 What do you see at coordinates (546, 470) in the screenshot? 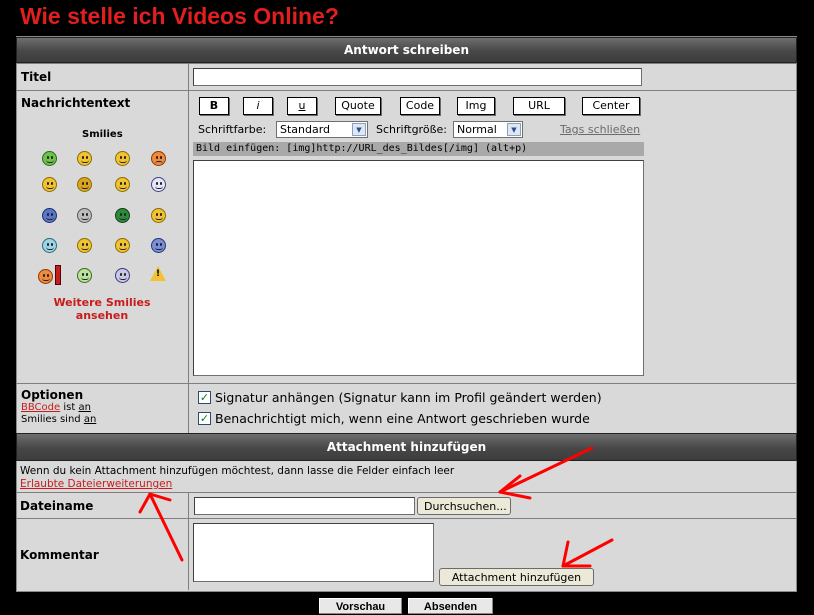
I see `arrow-to-browse` at bounding box center [546, 470].